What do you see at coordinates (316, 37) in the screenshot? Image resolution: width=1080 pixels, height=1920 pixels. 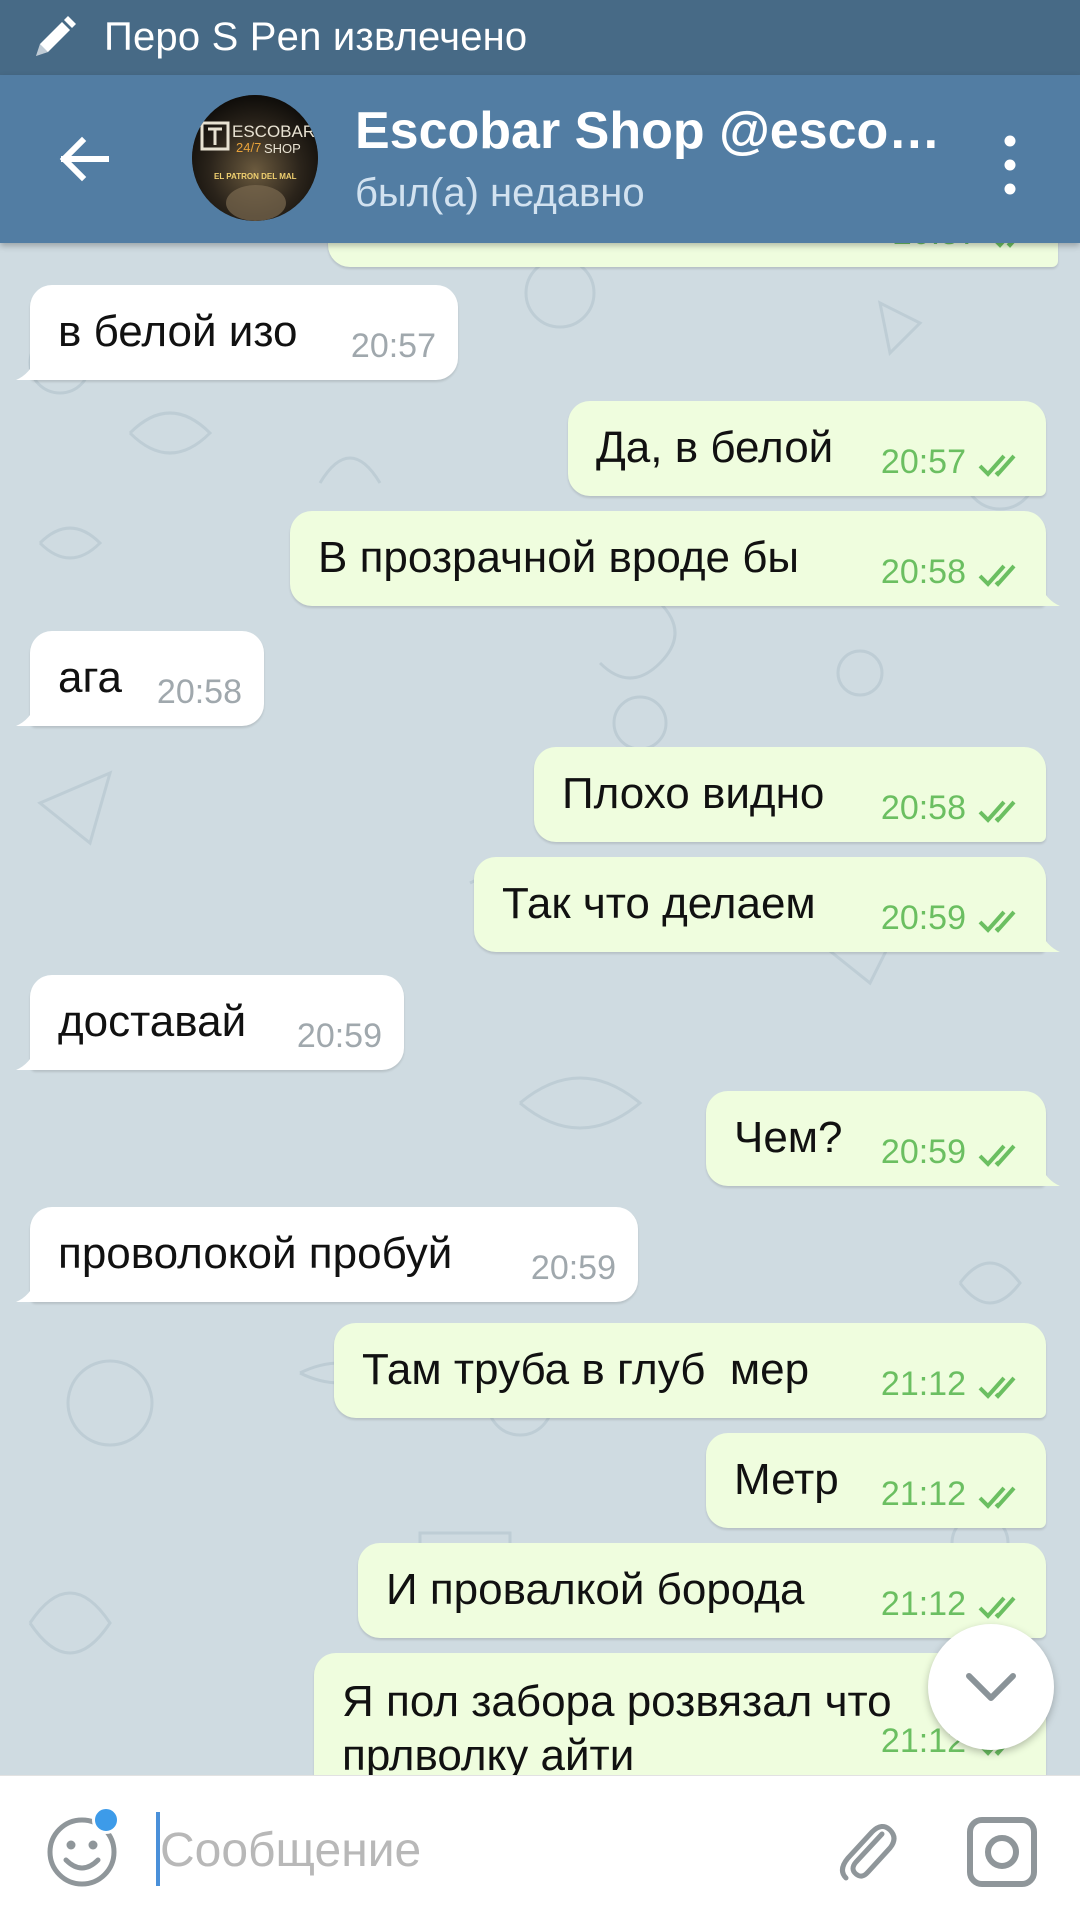 I see `status-text: Перо S Pen извлечено` at bounding box center [316, 37].